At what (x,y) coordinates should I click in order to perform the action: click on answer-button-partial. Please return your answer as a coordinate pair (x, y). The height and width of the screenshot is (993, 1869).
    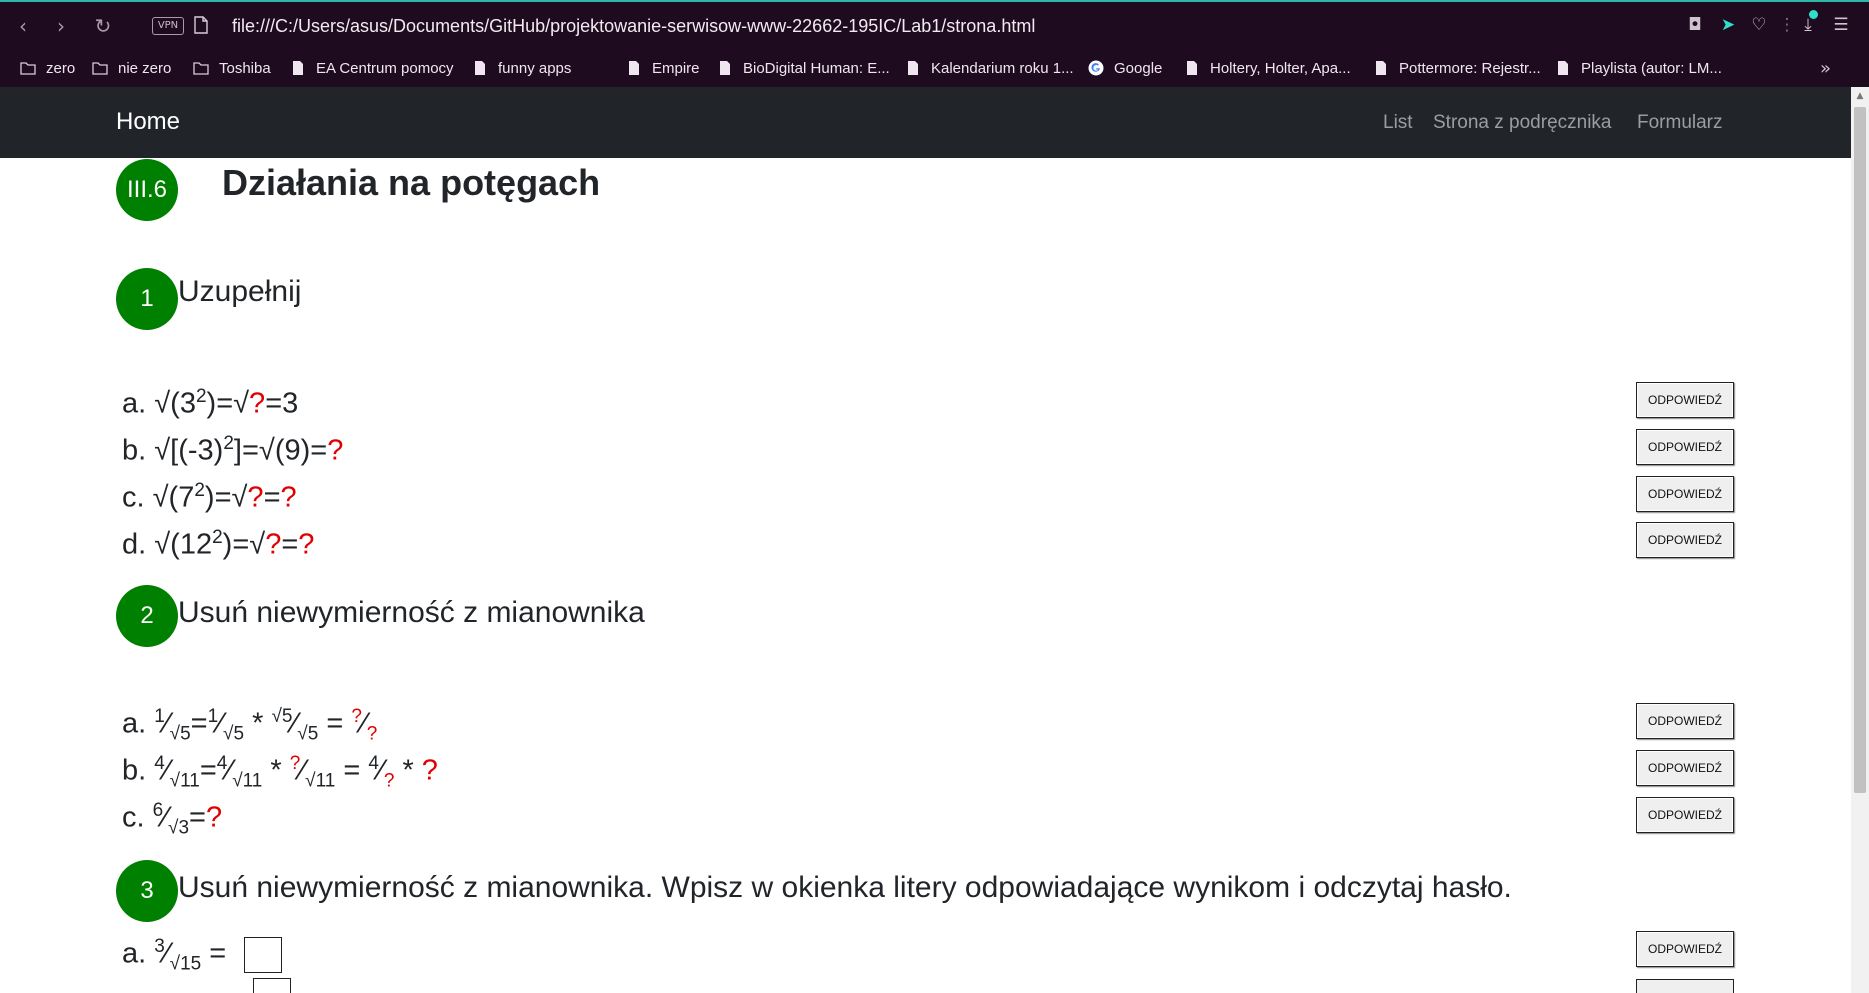
    Looking at the image, I should click on (1685, 986).